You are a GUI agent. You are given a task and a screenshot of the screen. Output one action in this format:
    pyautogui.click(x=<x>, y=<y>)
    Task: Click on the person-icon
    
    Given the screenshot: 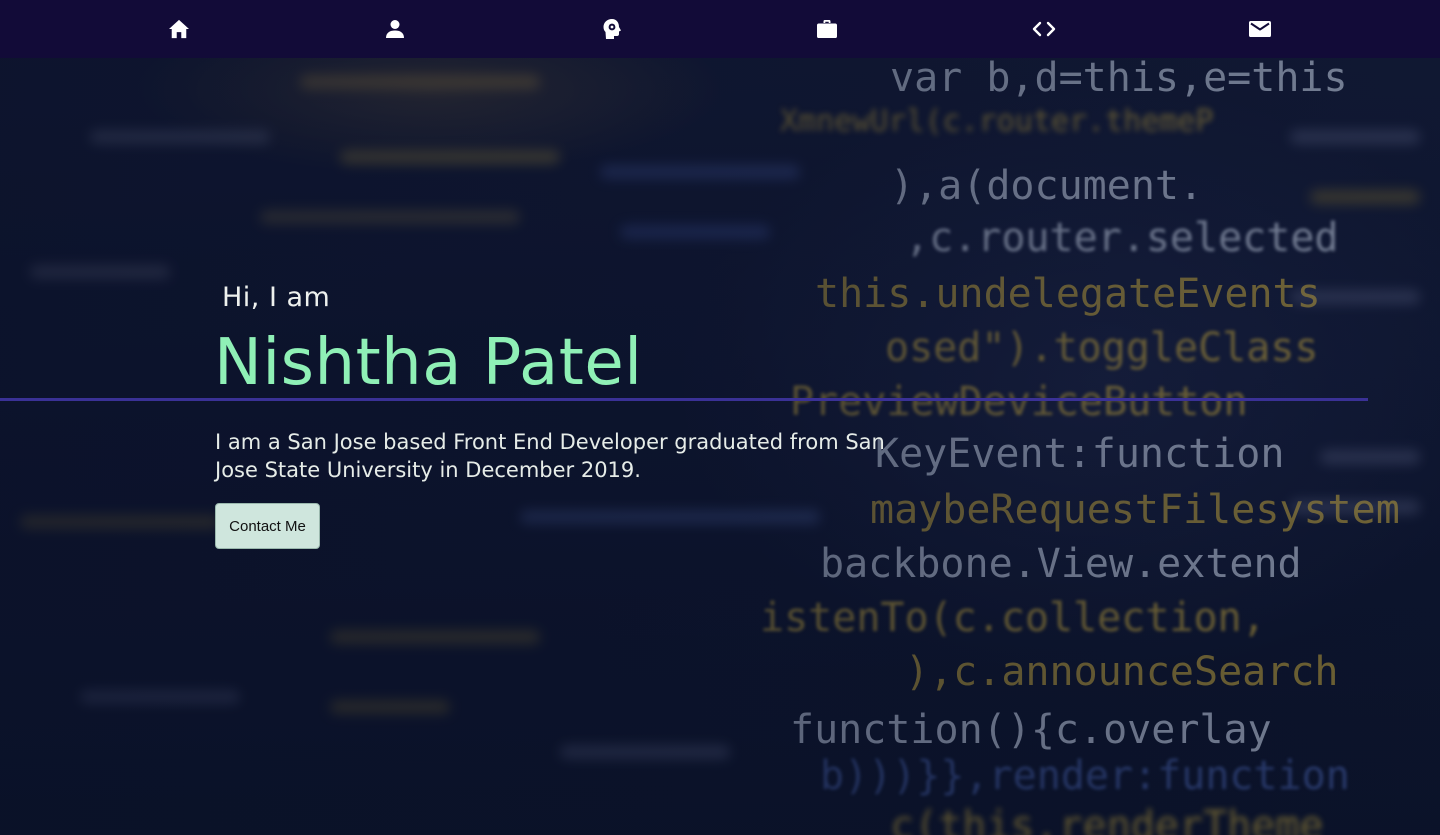 What is the action you would take?
    pyautogui.click(x=395, y=29)
    